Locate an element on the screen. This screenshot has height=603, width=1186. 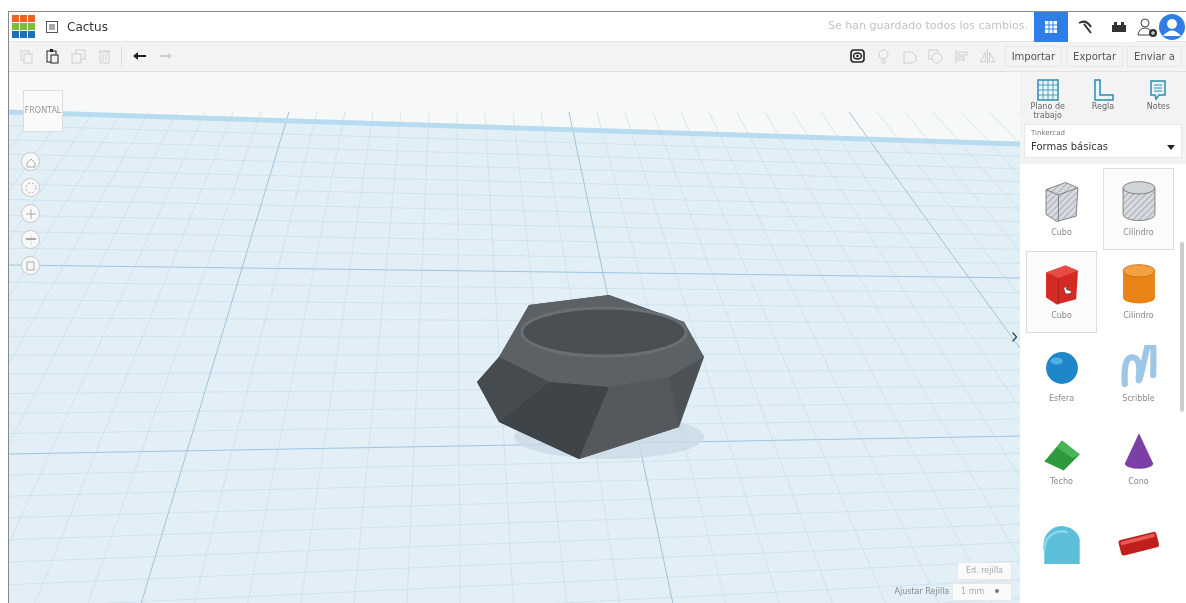
project-title: Cactus is located at coordinates (87, 26).